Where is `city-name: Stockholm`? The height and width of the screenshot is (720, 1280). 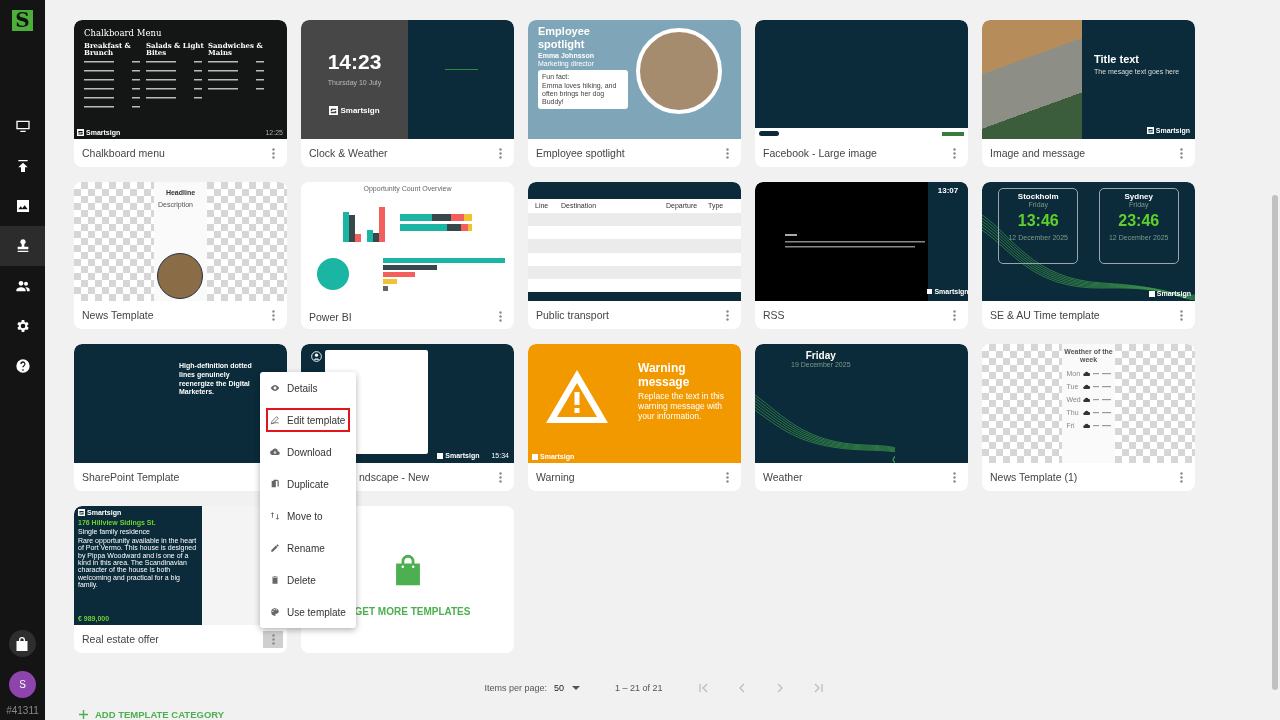 city-name: Stockholm is located at coordinates (1038, 196).